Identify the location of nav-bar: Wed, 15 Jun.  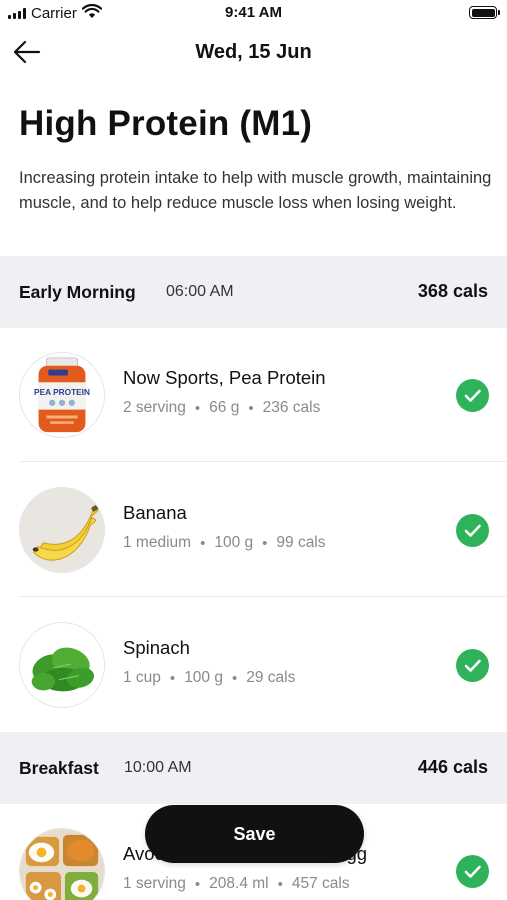
(253, 53).